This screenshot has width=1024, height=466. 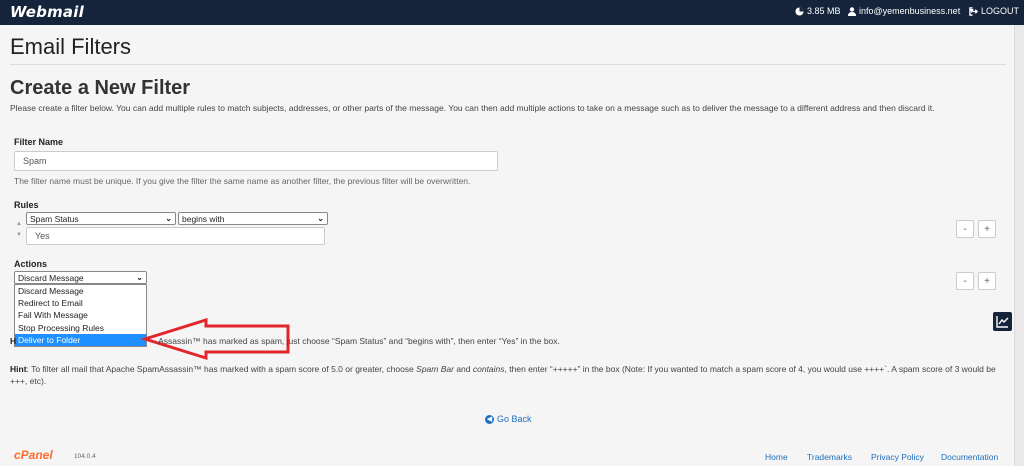 What do you see at coordinates (80, 303) in the screenshot?
I see `action-option-redirect: Redirect to Email` at bounding box center [80, 303].